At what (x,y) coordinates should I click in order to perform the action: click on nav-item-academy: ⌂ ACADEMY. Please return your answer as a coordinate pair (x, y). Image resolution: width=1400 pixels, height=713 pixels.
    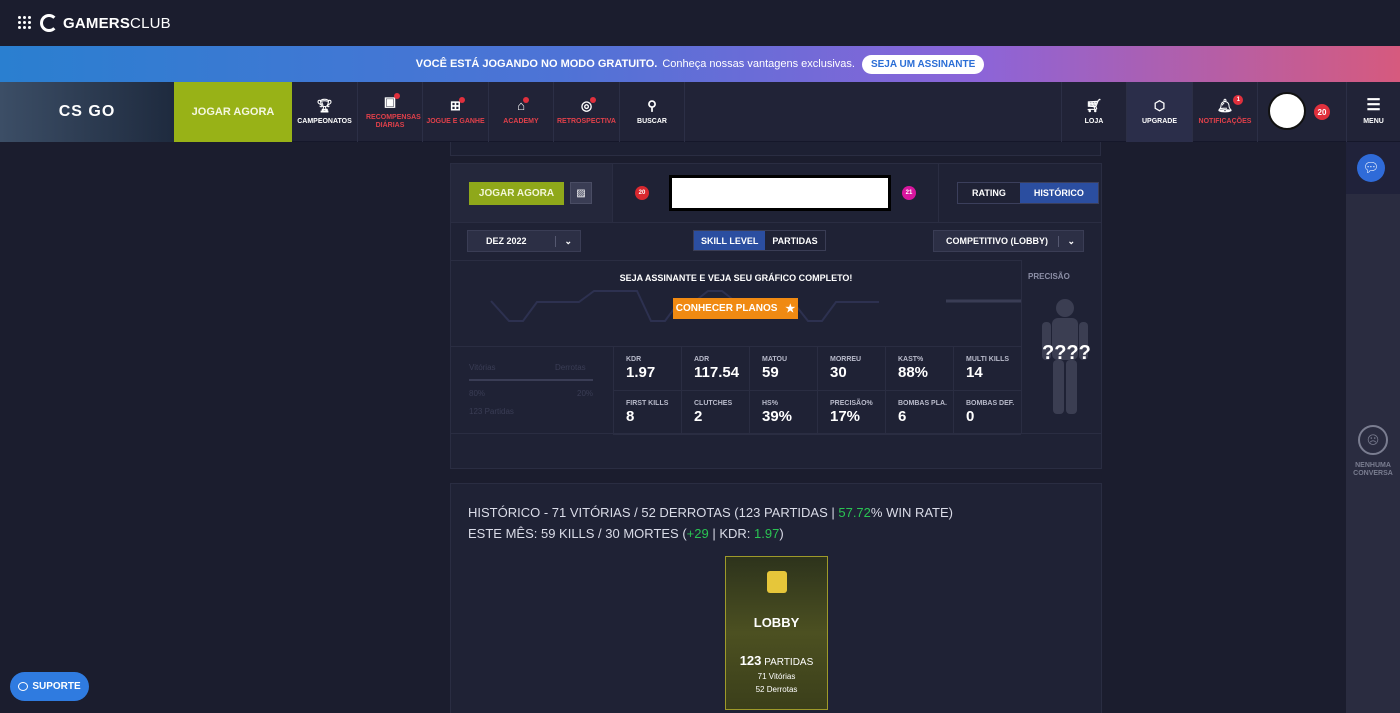
    Looking at the image, I should click on (521, 112).